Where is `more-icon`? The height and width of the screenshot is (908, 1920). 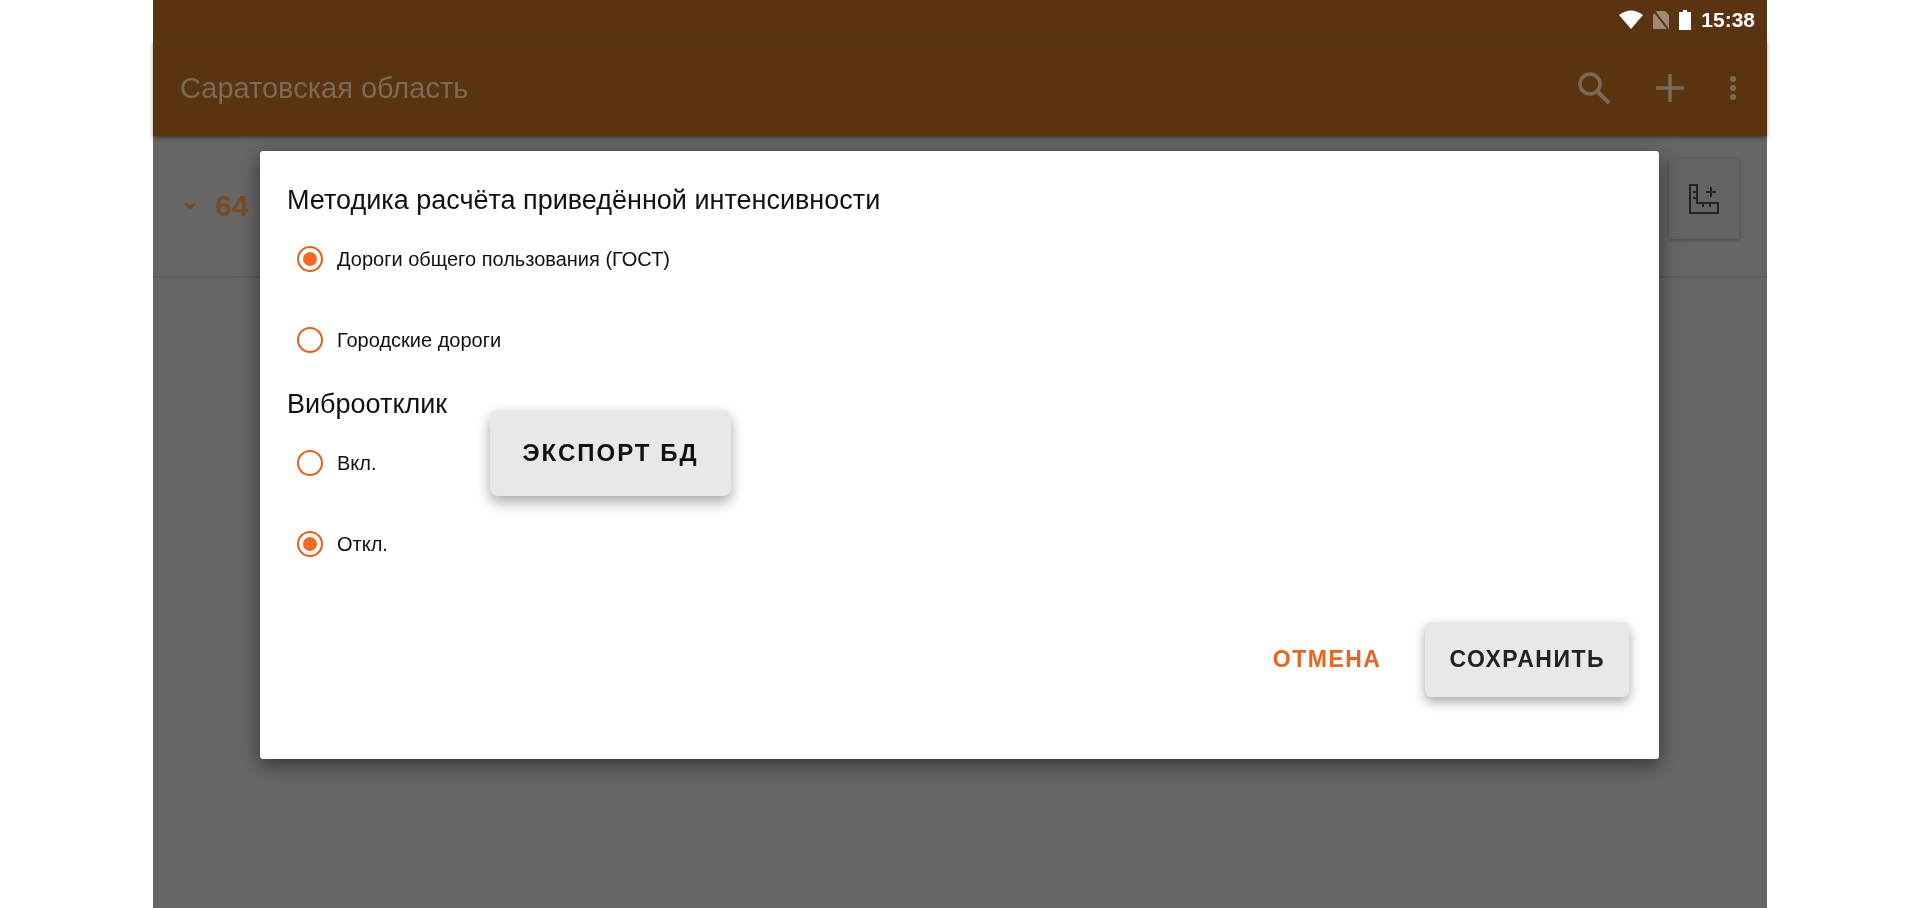 more-icon is located at coordinates (1733, 88).